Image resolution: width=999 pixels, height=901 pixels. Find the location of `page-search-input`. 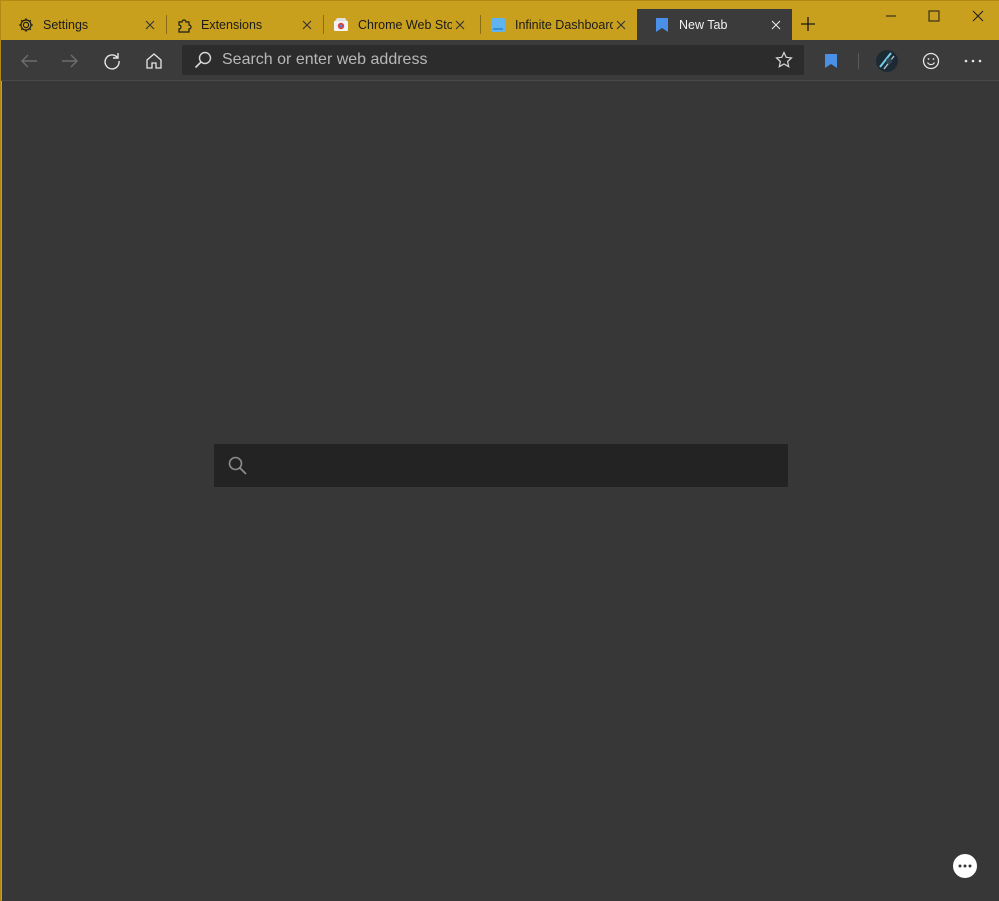

page-search-input is located at coordinates (517, 465).